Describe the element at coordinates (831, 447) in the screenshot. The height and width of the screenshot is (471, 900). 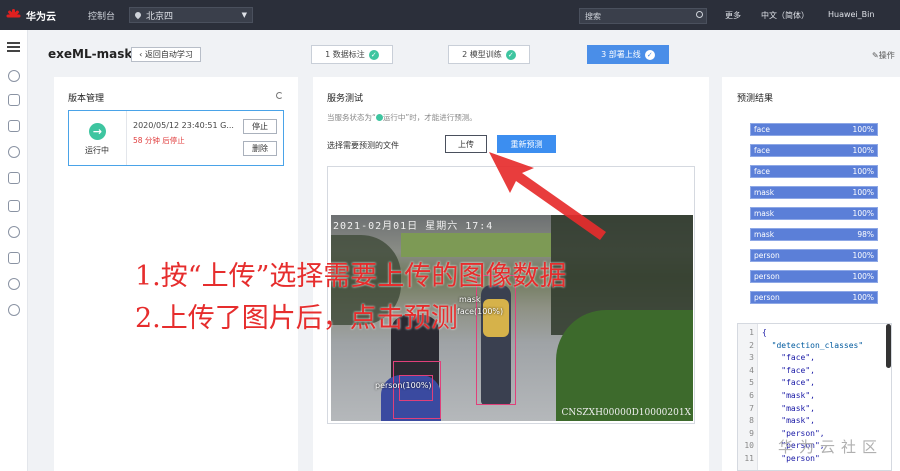
I see `watermark: 华为云社区` at that location.